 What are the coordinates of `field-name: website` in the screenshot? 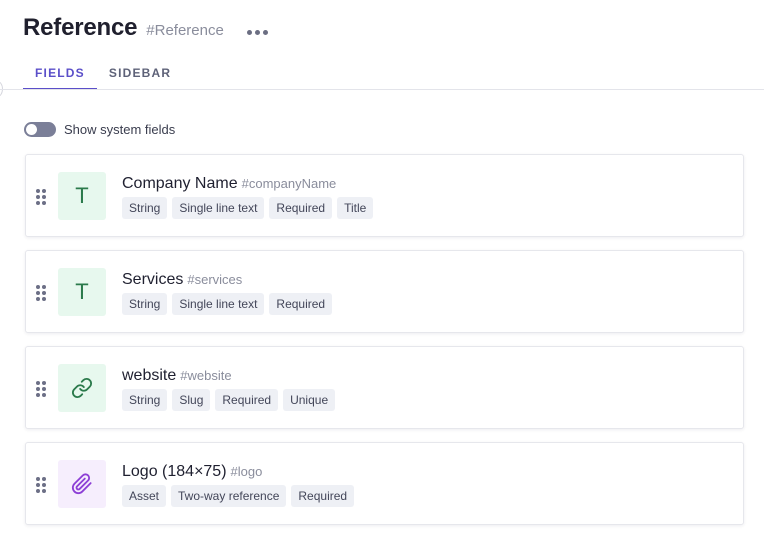 It's located at (149, 375).